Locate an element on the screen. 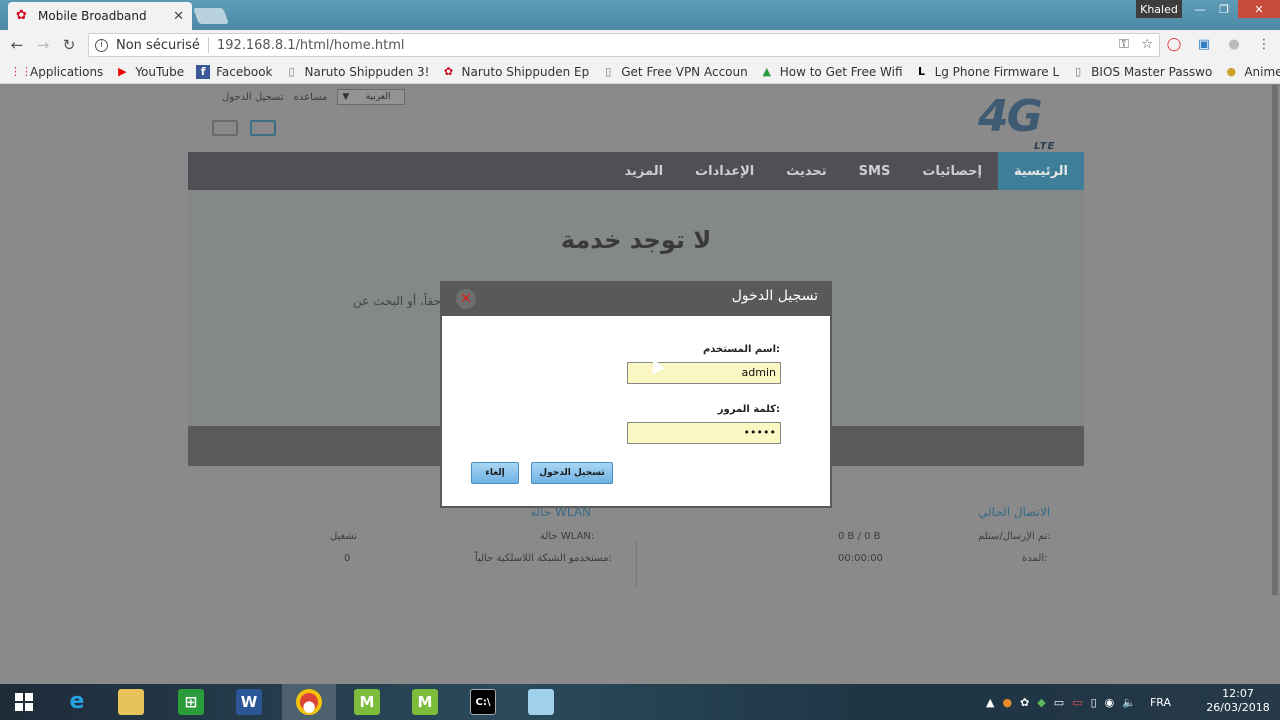 The height and width of the screenshot is (720, 1280). tab-close-icon: ✕ is located at coordinates (178, 16).